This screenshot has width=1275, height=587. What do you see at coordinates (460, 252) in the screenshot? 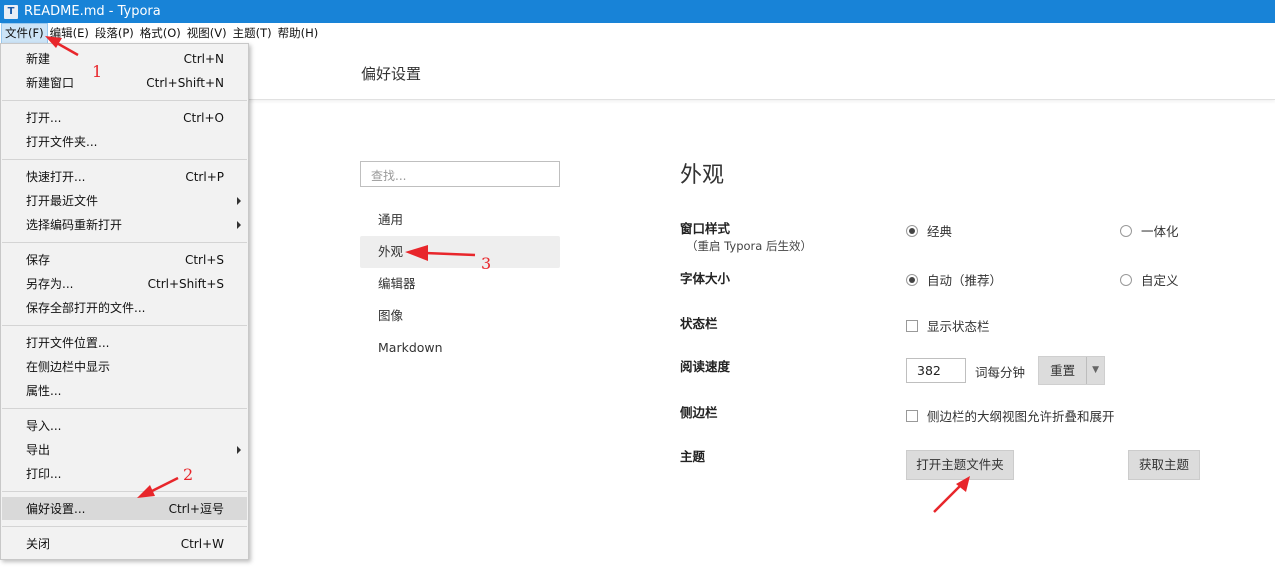
I see `nav-item-appearance: 外观` at bounding box center [460, 252].